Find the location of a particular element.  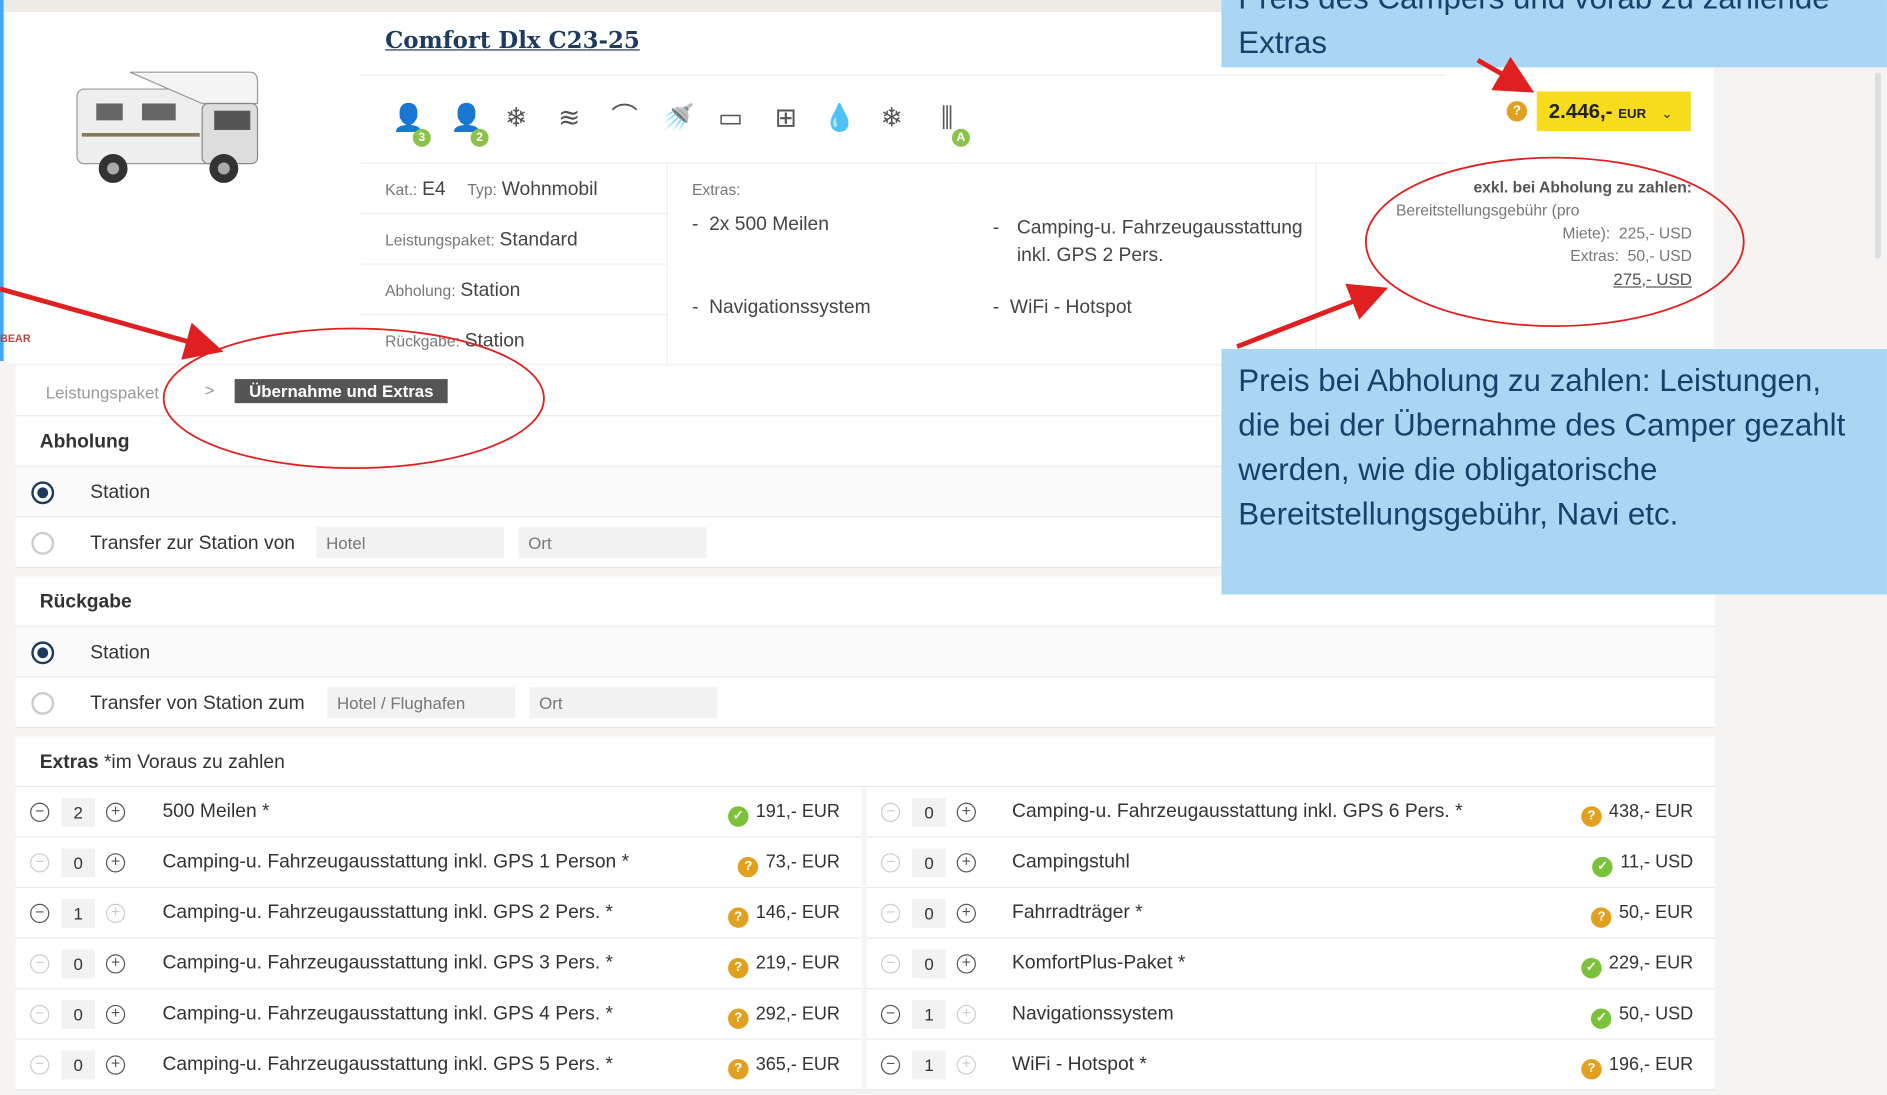

ellipse-breadcrumb is located at coordinates (353, 398).